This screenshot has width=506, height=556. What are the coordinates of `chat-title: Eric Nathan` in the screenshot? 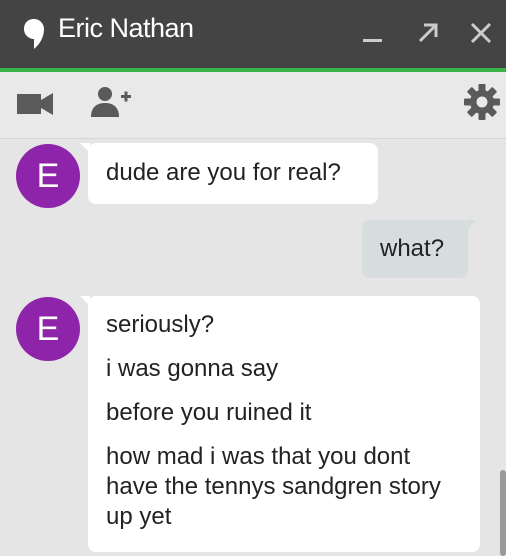 It's located at (126, 28).